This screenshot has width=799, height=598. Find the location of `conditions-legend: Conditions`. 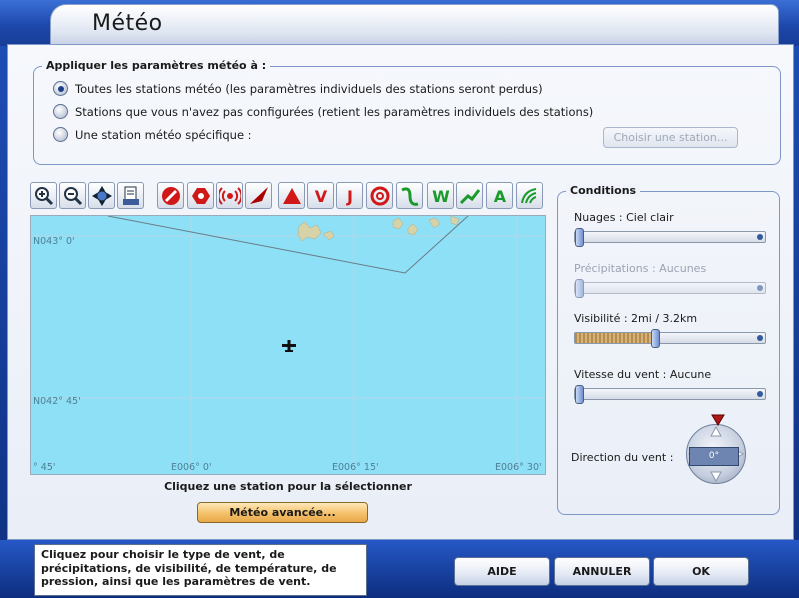

conditions-legend: Conditions is located at coordinates (603, 190).